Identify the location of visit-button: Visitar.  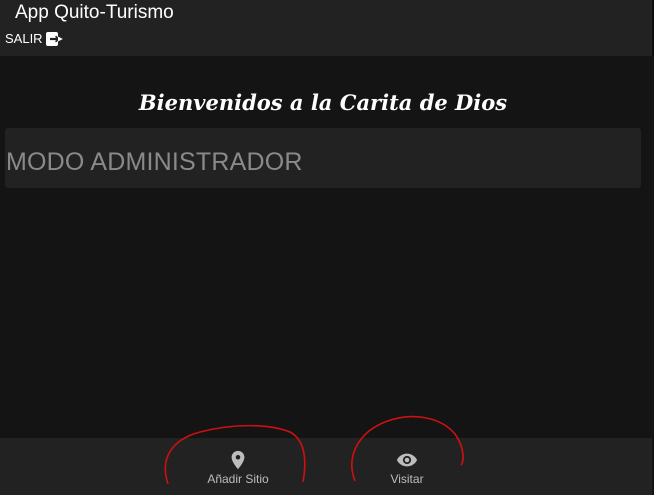
(407, 466).